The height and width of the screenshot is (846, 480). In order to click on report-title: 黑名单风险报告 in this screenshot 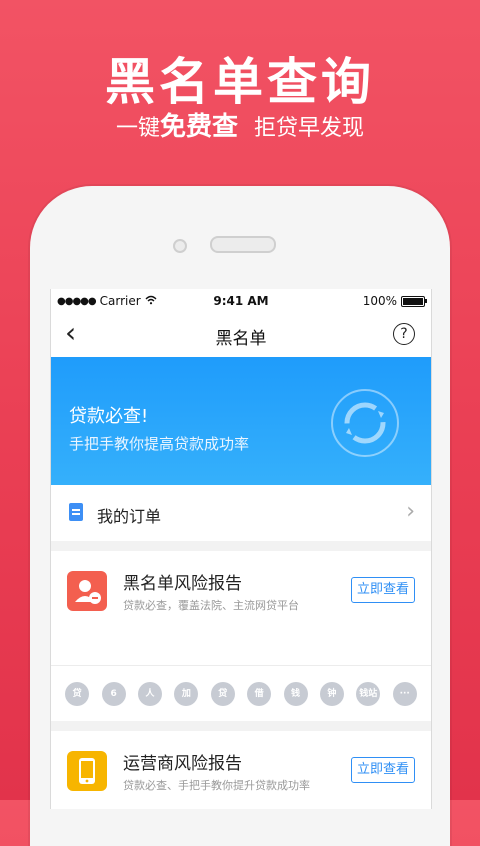, I will do `click(182, 584)`.